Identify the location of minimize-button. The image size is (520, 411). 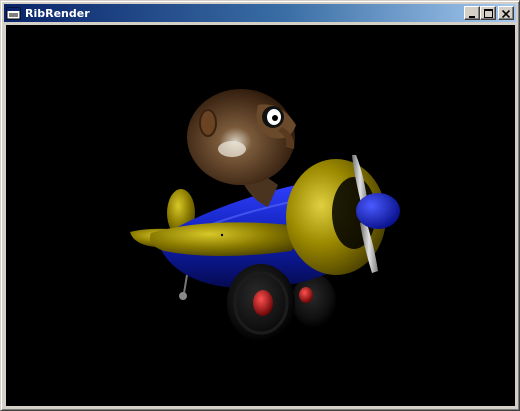
(472, 13).